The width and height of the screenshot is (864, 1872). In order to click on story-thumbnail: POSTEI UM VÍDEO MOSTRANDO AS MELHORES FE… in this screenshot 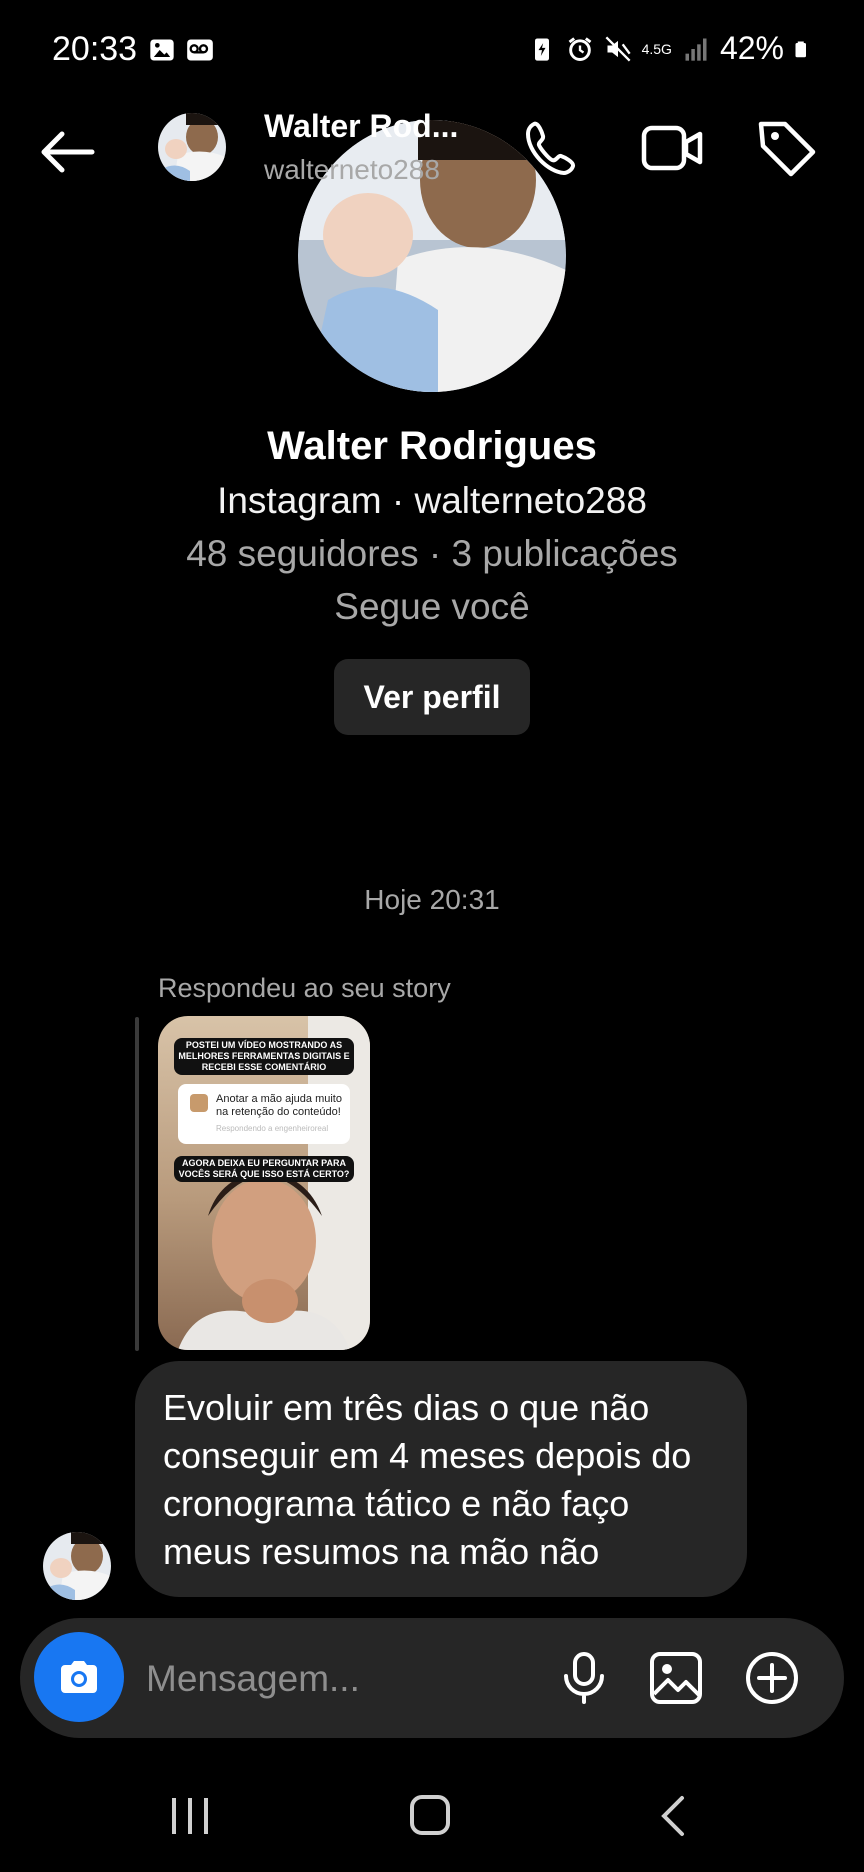, I will do `click(264, 1183)`.